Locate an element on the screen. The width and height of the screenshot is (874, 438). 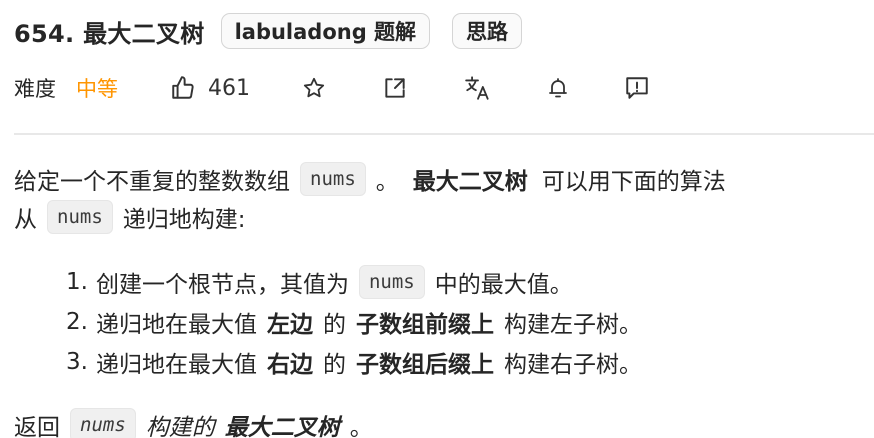
share-icon is located at coordinates (395, 88).